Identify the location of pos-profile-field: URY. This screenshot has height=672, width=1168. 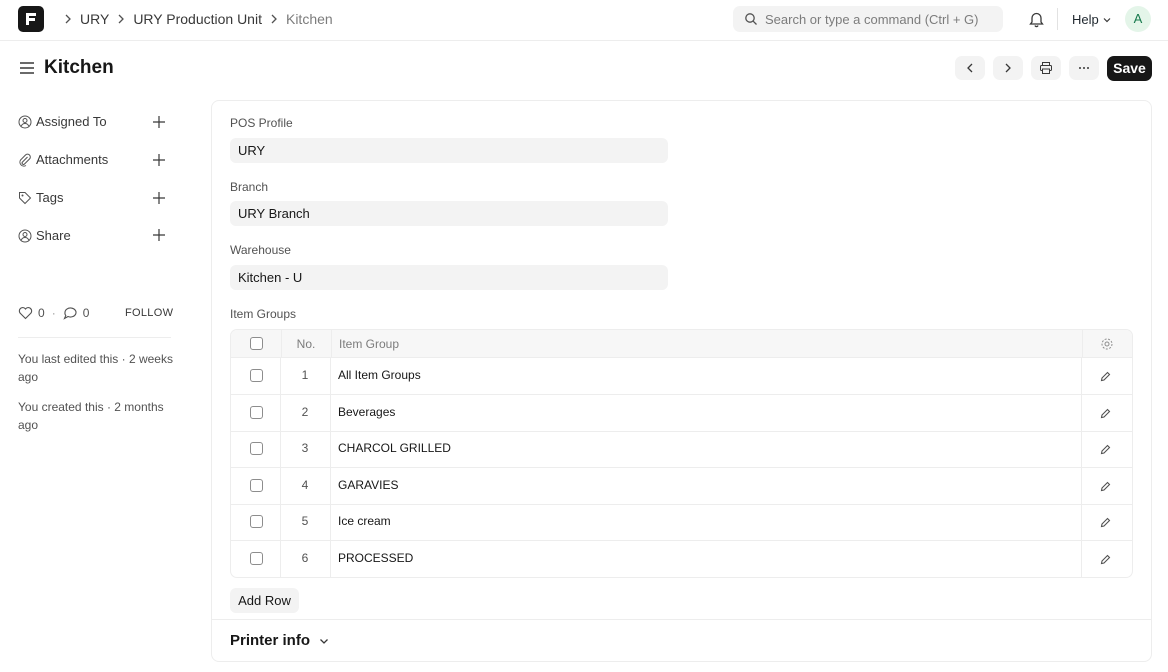
(449, 150).